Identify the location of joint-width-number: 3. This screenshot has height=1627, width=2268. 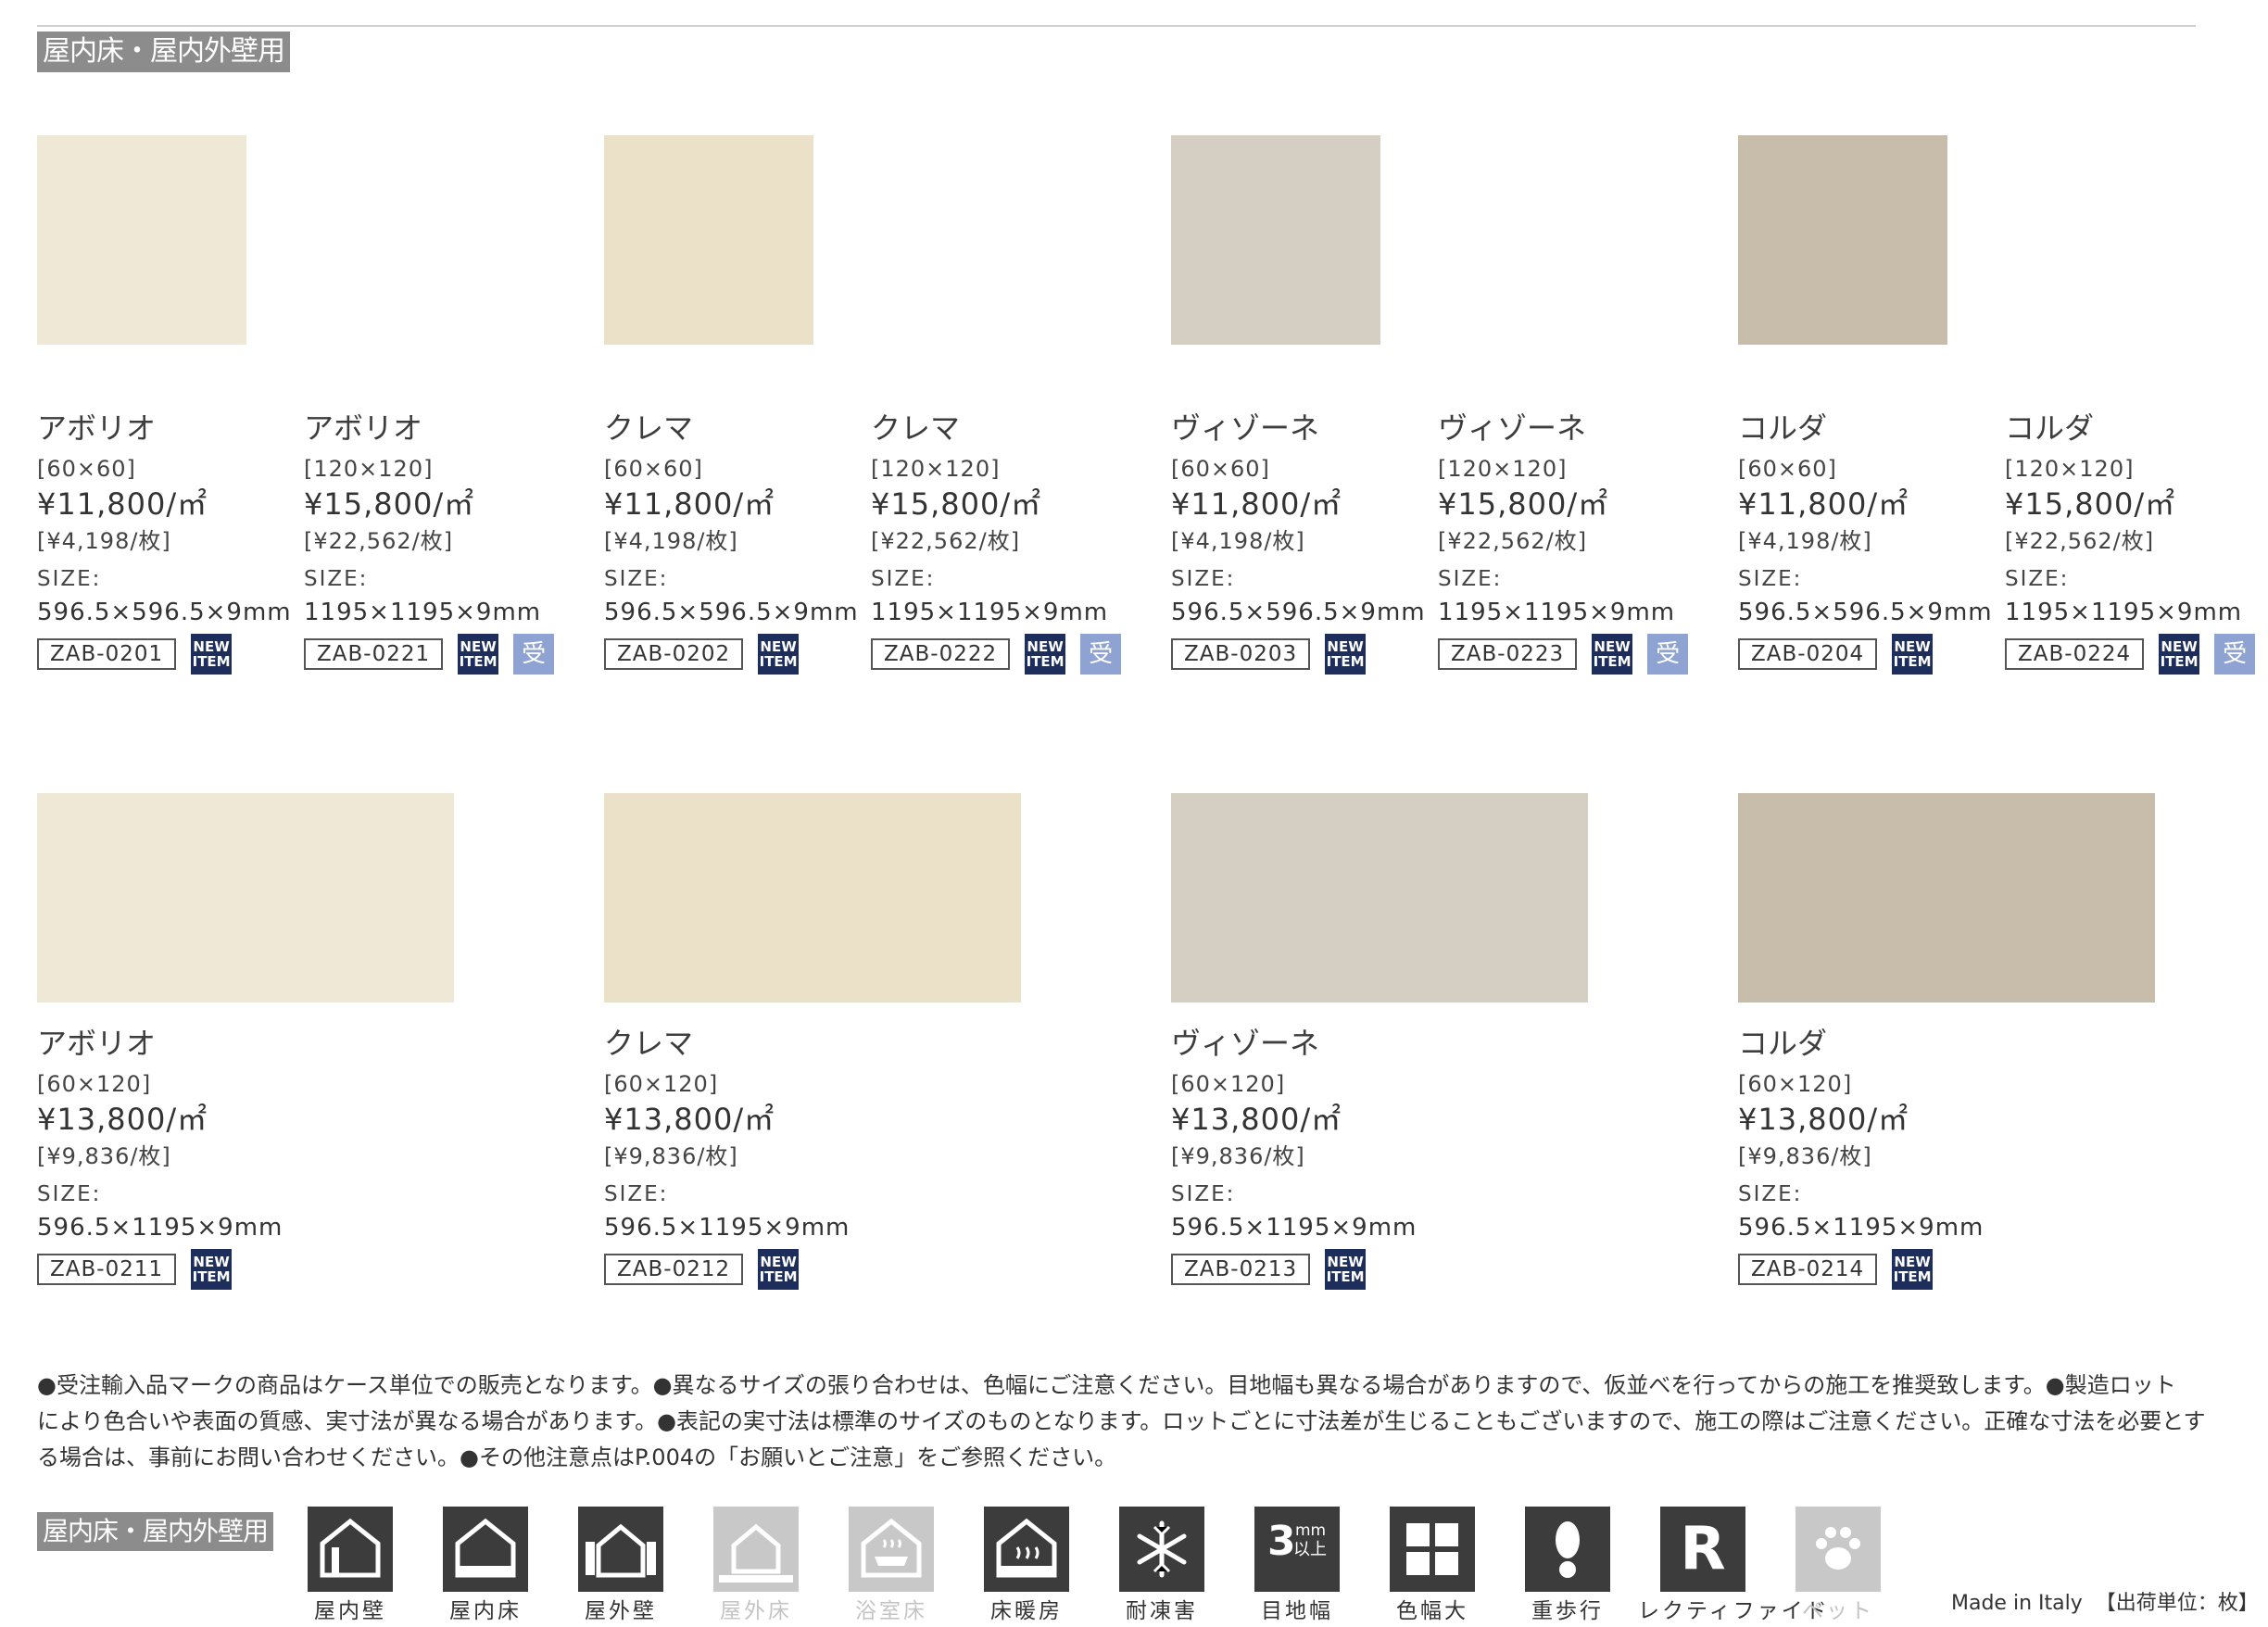
(1281, 1541).